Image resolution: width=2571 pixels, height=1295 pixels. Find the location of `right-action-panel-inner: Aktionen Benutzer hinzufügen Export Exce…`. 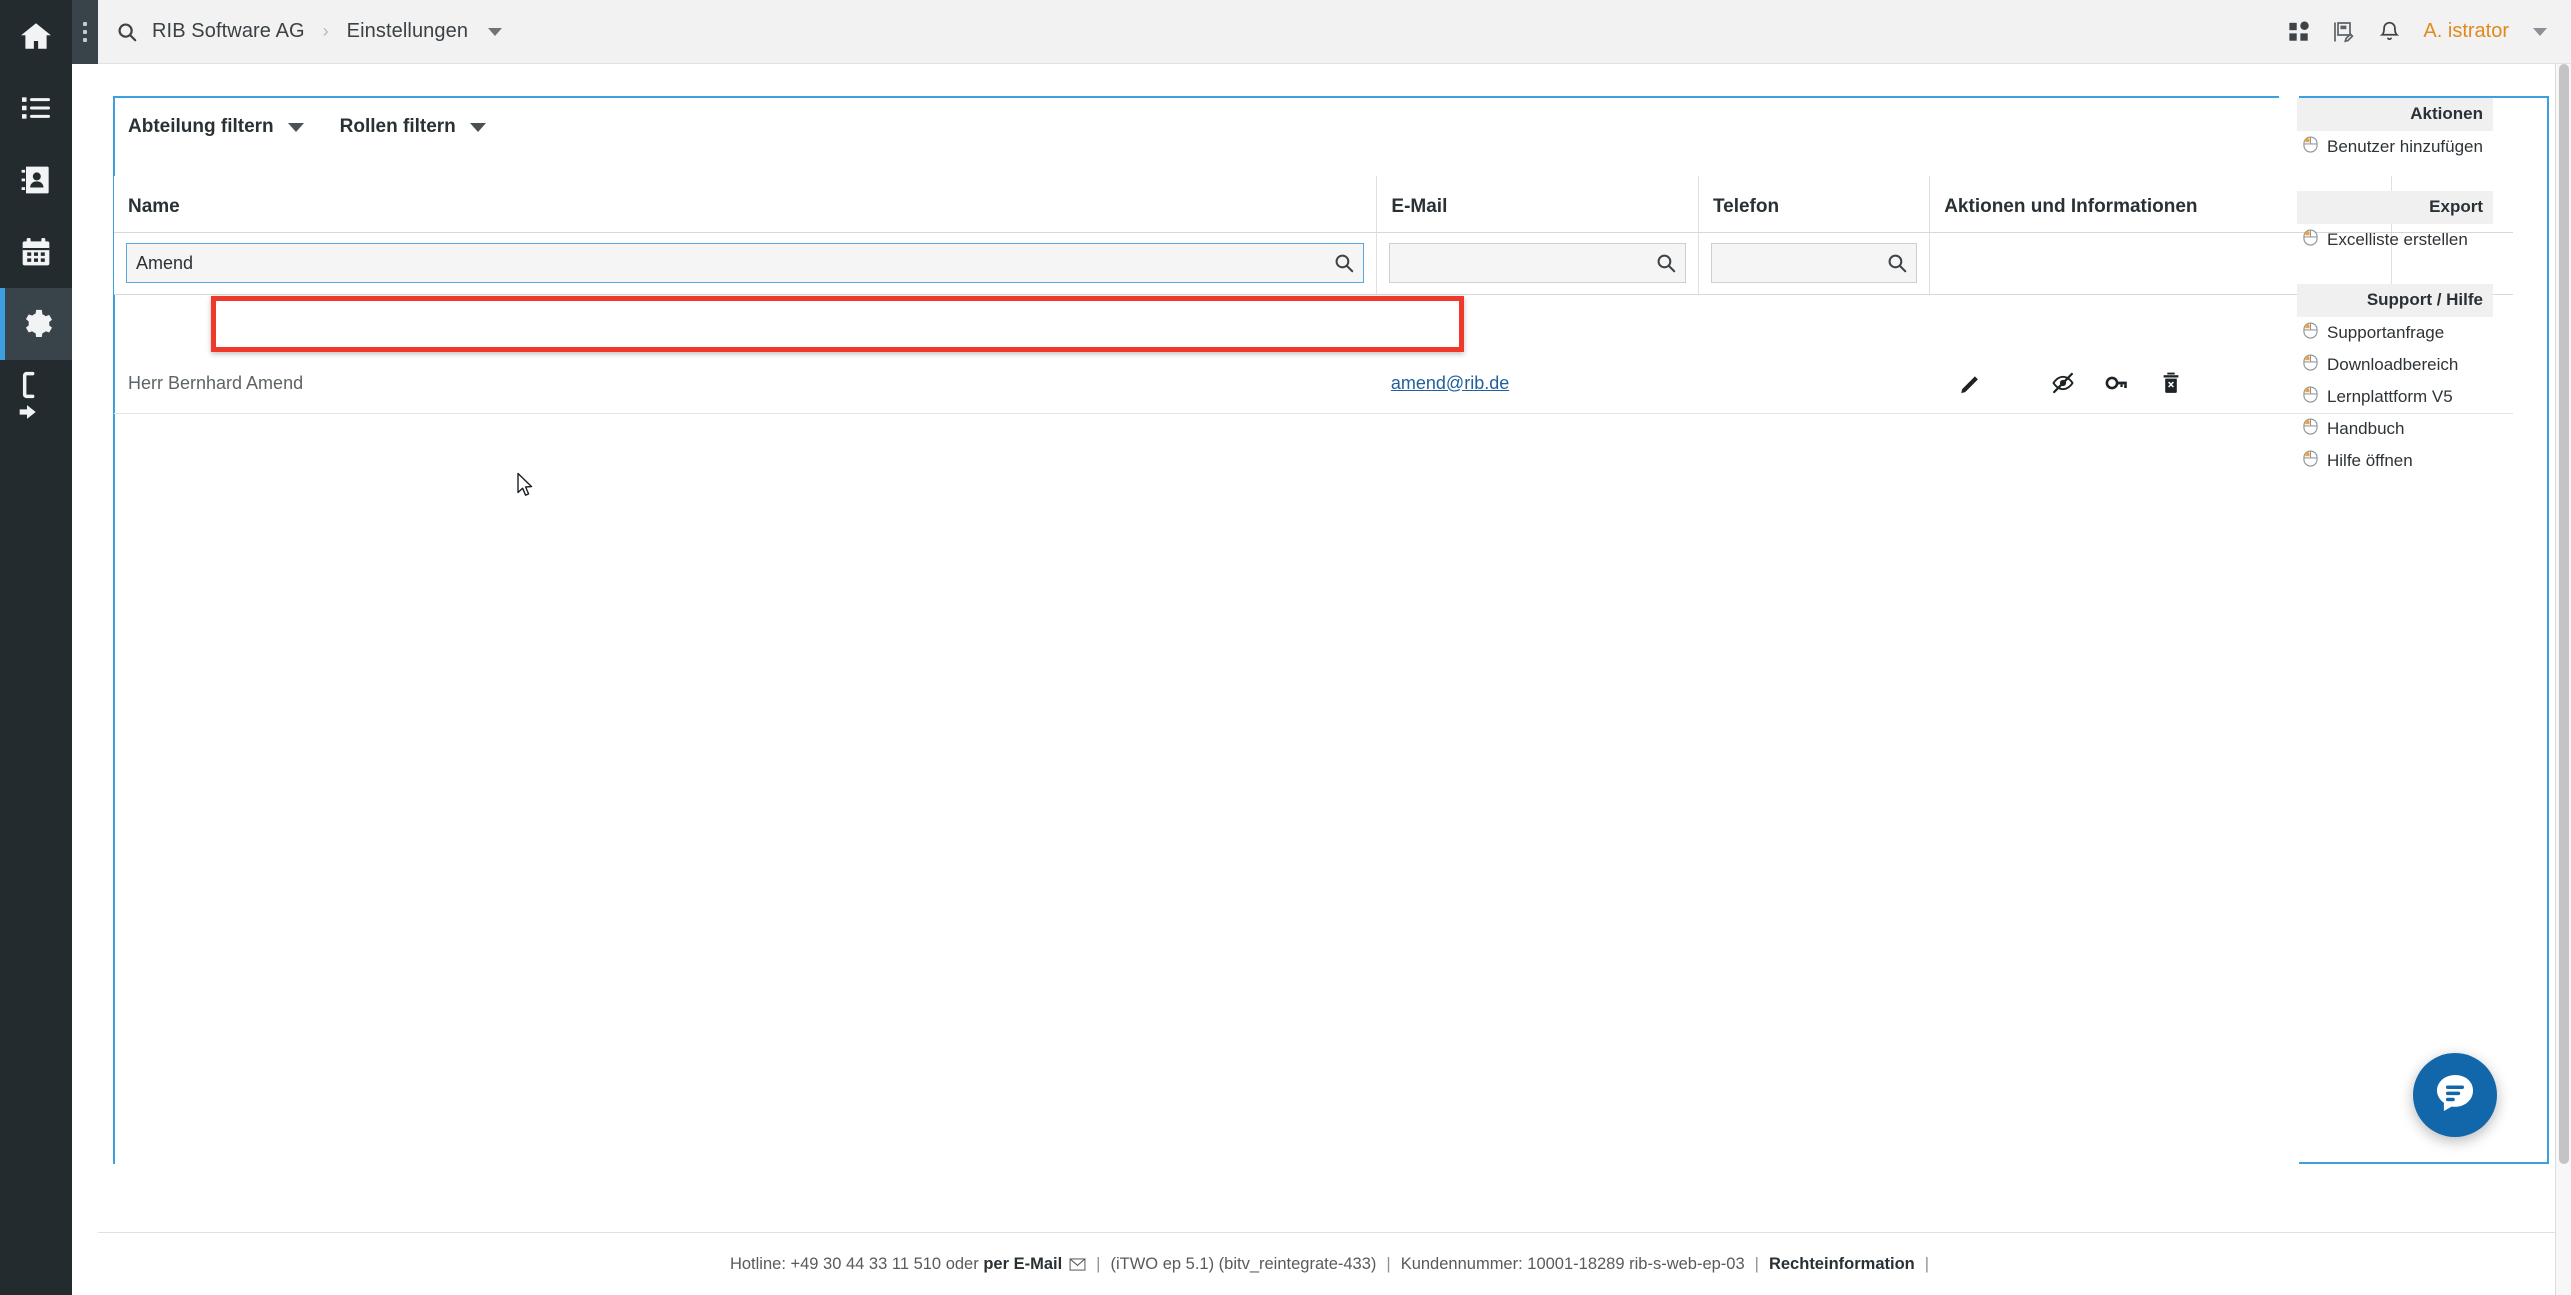

right-action-panel-inner: Aktionen Benutzer hinzufügen Export Exce… is located at coordinates (2395, 301).